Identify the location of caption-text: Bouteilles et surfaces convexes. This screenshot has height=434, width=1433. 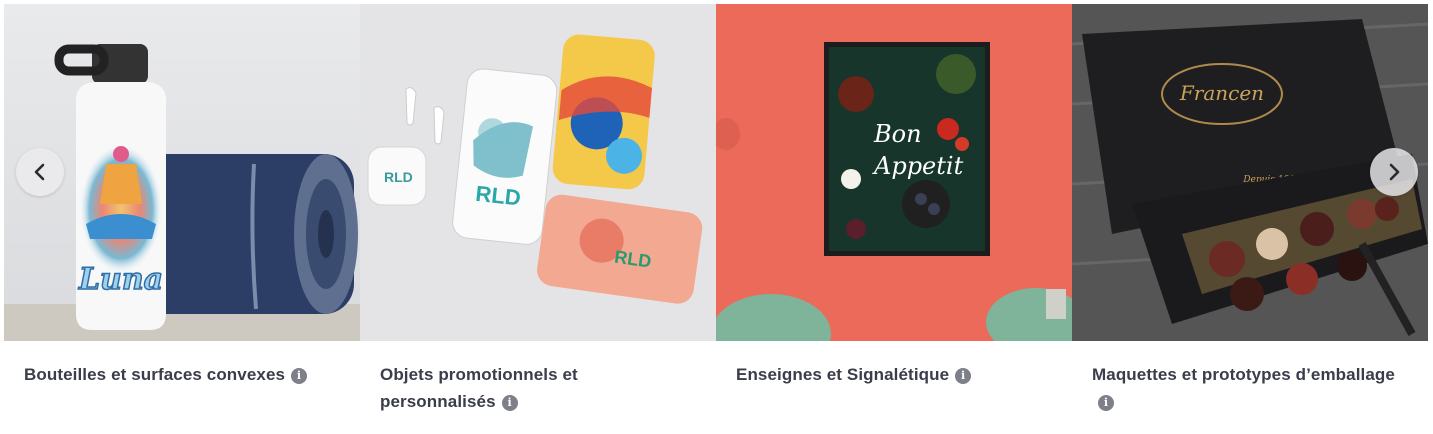
(155, 374).